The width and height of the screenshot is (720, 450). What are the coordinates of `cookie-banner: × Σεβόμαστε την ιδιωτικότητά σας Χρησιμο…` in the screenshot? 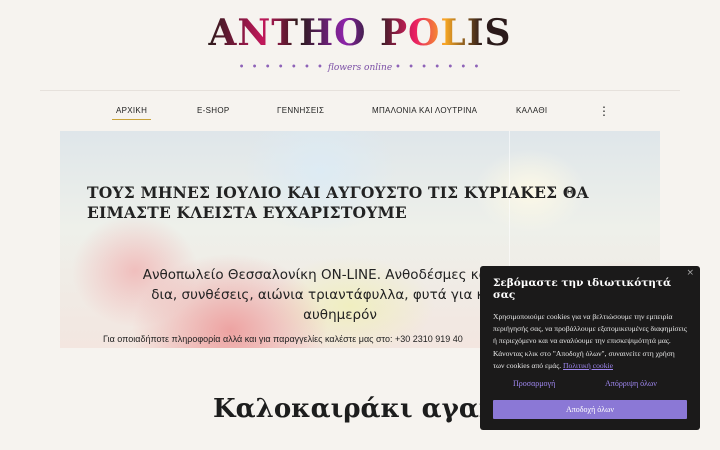 It's located at (590, 348).